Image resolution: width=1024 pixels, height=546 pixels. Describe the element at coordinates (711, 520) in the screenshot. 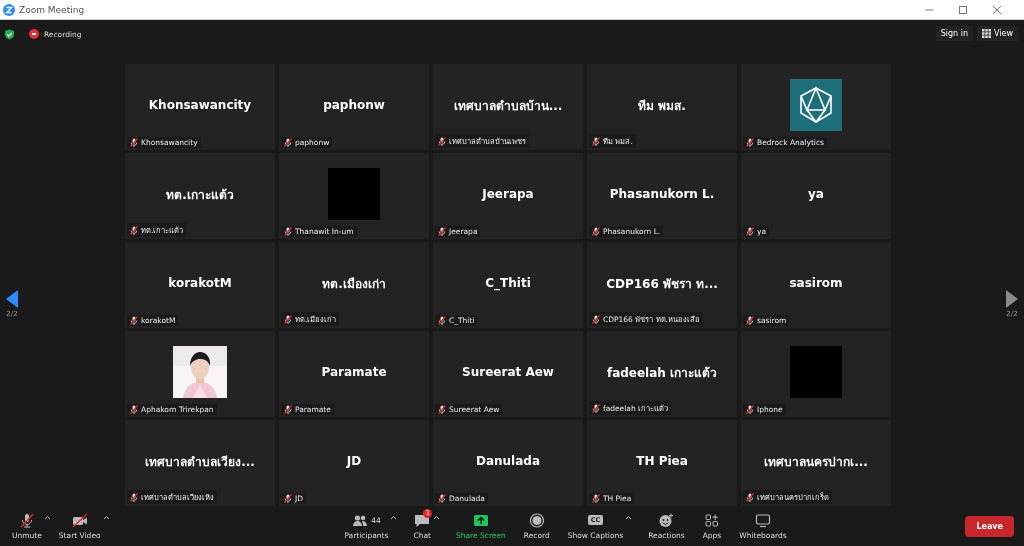

I see `apps-icon` at that location.